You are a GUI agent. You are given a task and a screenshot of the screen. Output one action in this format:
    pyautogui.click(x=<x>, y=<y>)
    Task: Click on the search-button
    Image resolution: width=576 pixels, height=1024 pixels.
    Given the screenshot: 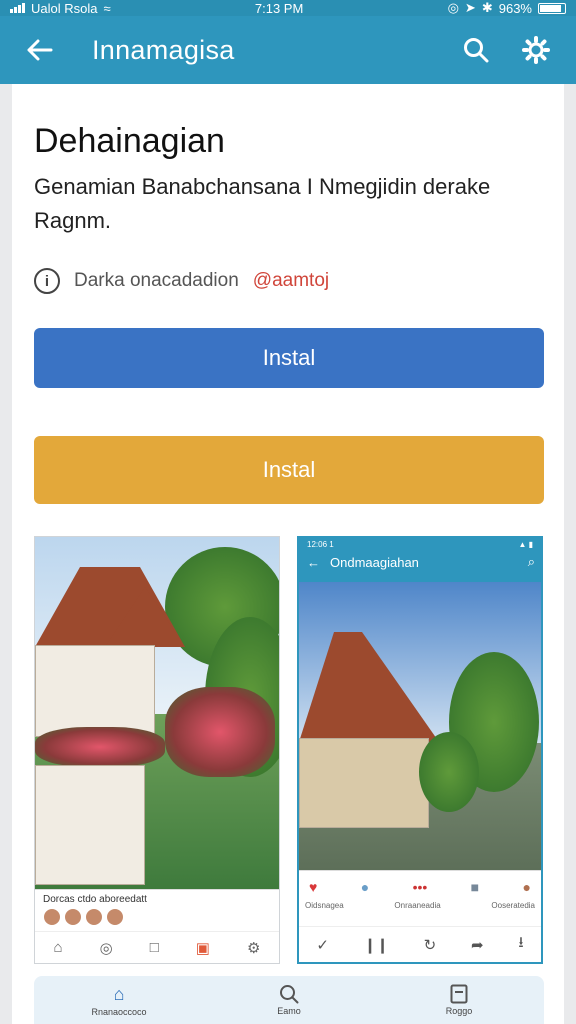 What is the action you would take?
    pyautogui.click(x=476, y=50)
    